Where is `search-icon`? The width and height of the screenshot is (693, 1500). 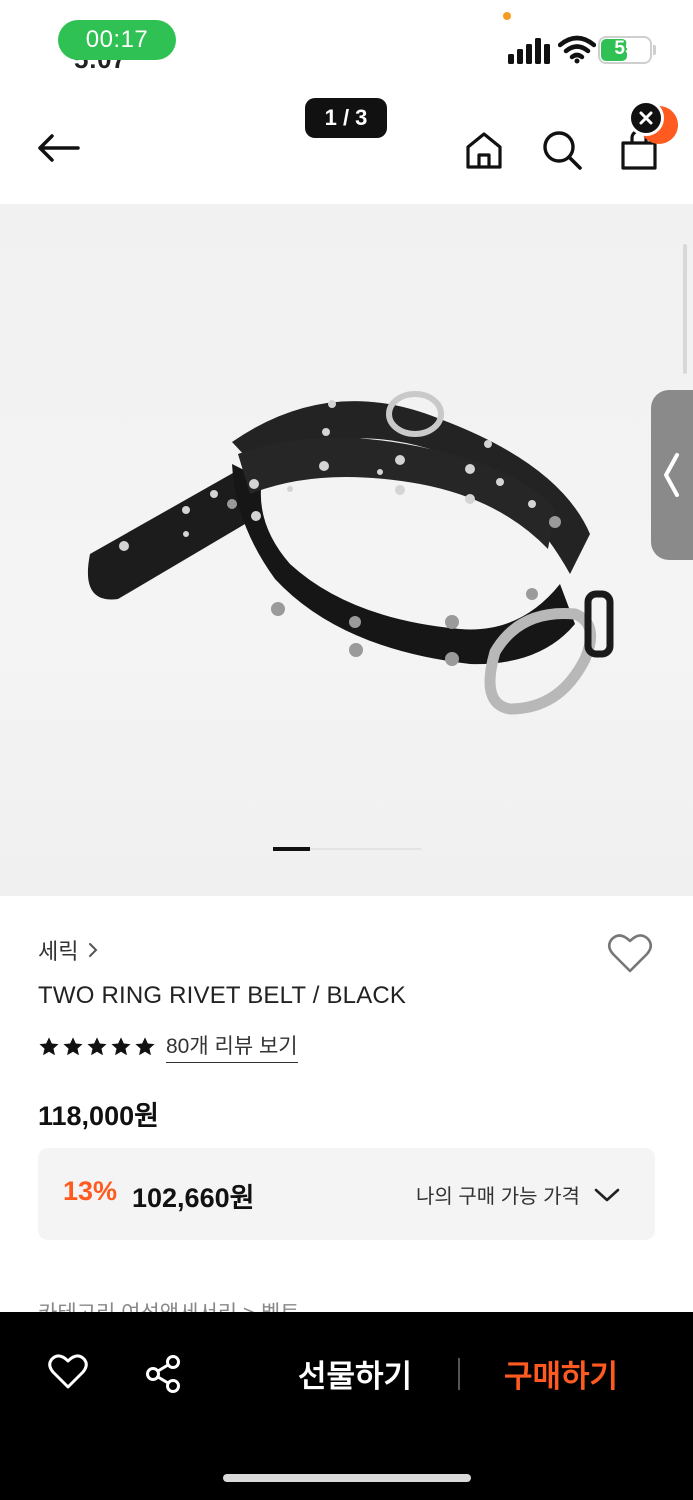
search-icon is located at coordinates (562, 150).